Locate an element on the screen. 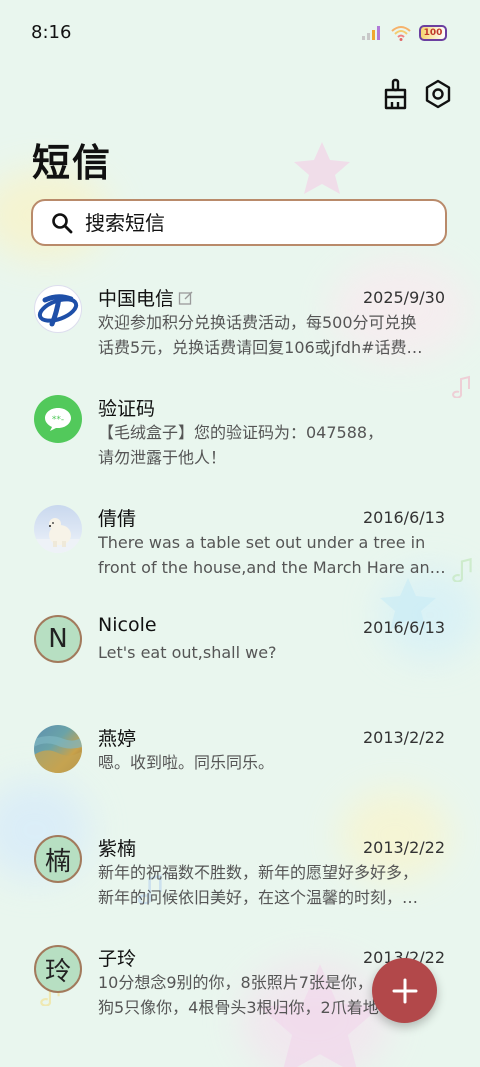 The height and width of the screenshot is (1067, 480). conversation-name-text: 紫楠 is located at coordinates (117, 849).